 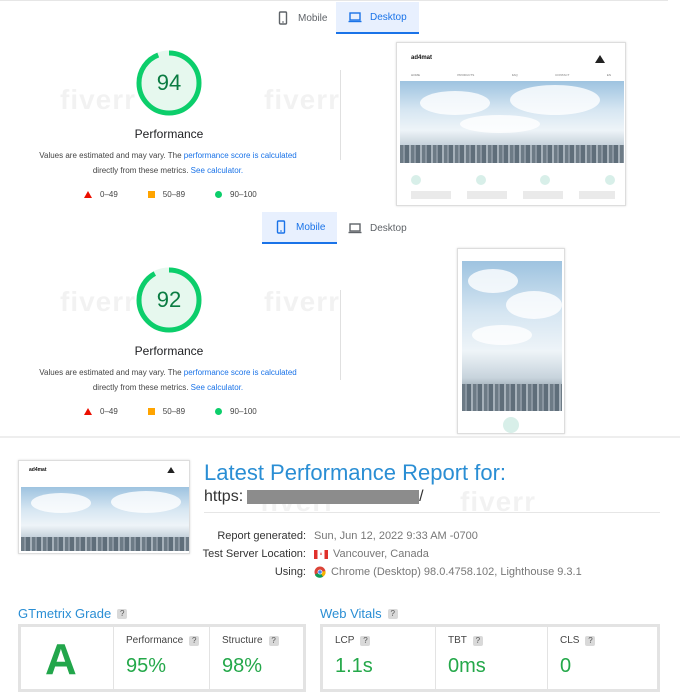 I want to click on web-vitals-title: Web Vitals ?, so click(x=359, y=613).